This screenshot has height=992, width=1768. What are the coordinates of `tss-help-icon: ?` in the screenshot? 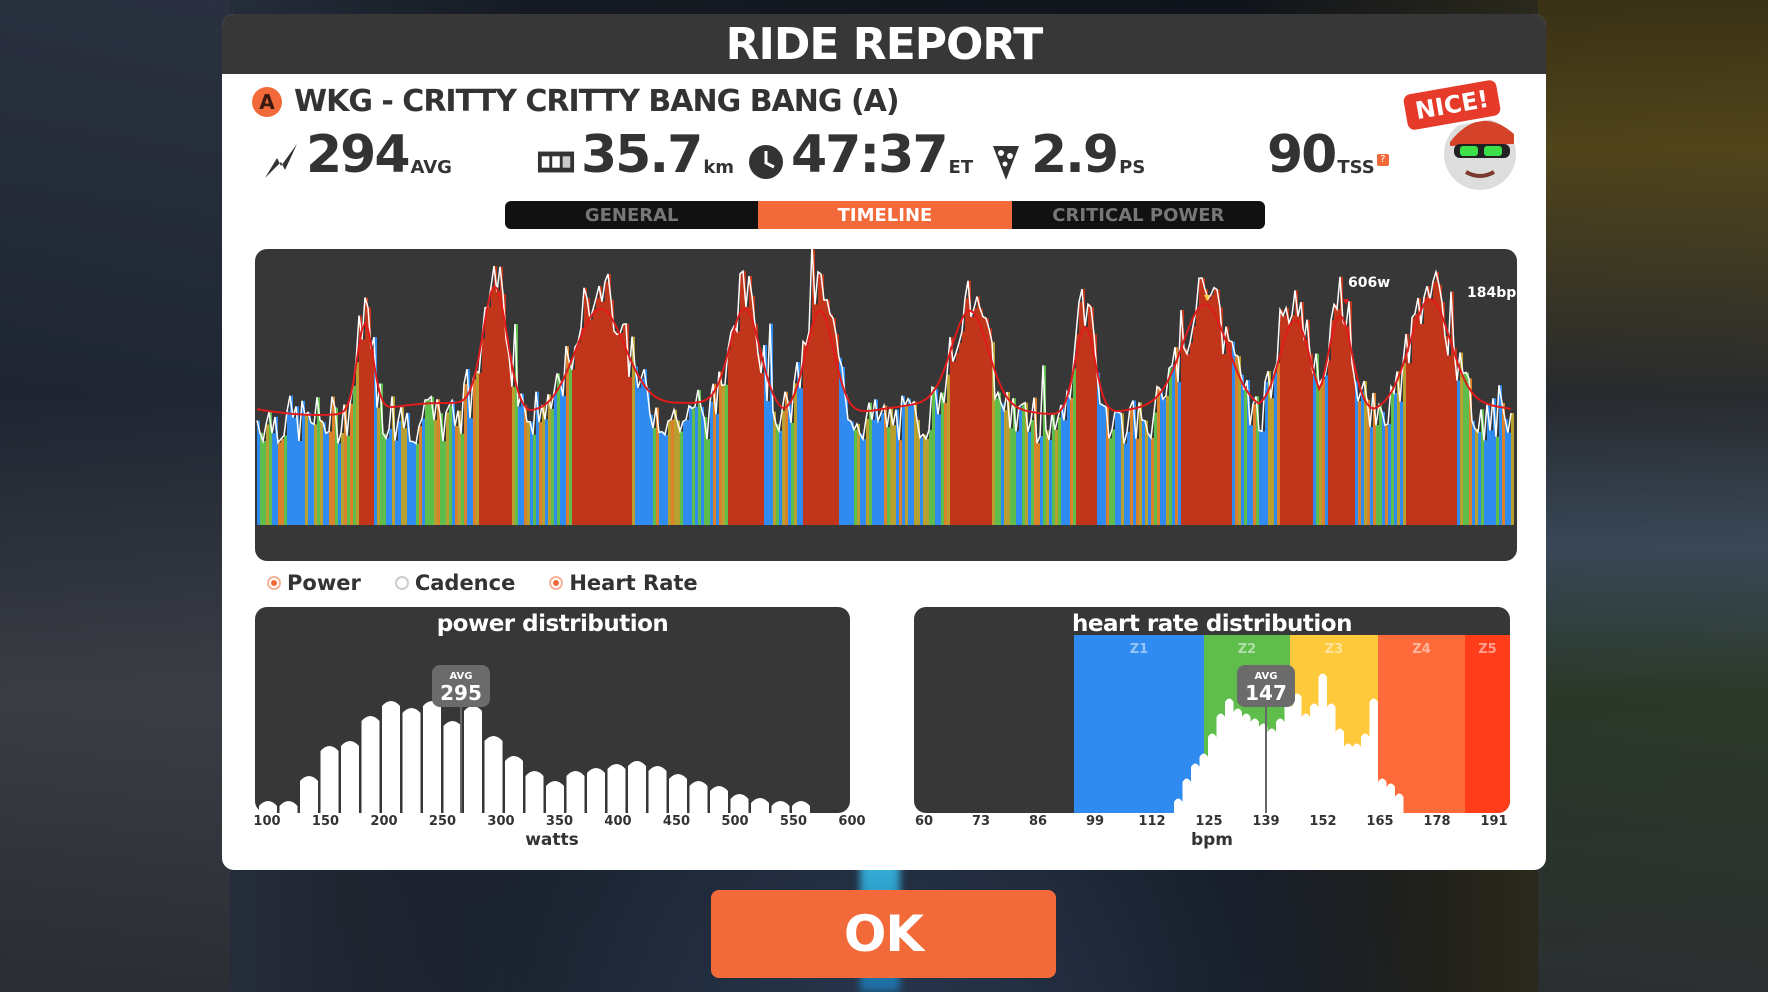 It's located at (1382, 160).